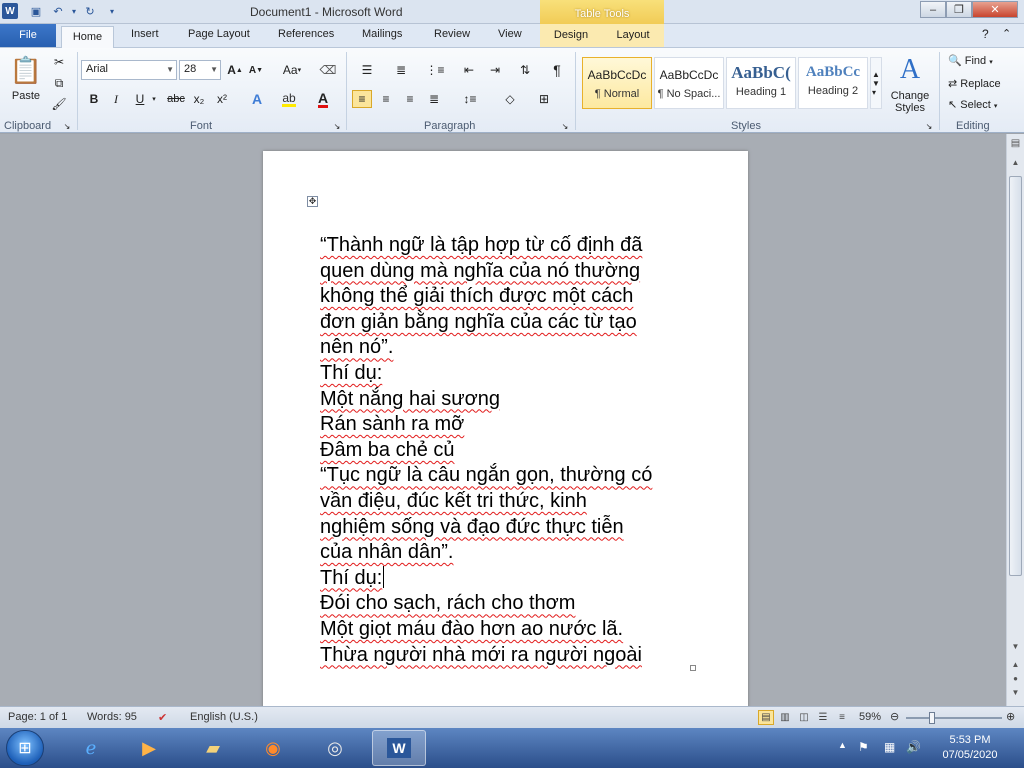 The height and width of the screenshot is (768, 1024). I want to click on highlight-color-icon: ab, so click(289, 99).